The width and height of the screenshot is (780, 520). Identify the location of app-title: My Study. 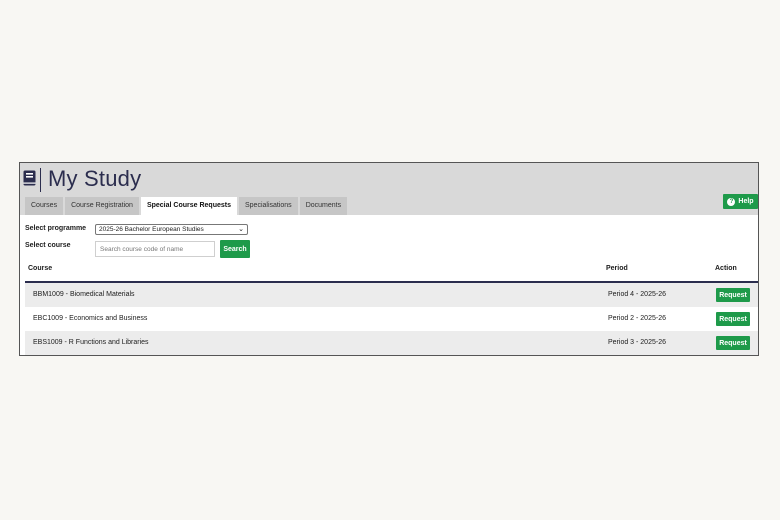
(95, 178).